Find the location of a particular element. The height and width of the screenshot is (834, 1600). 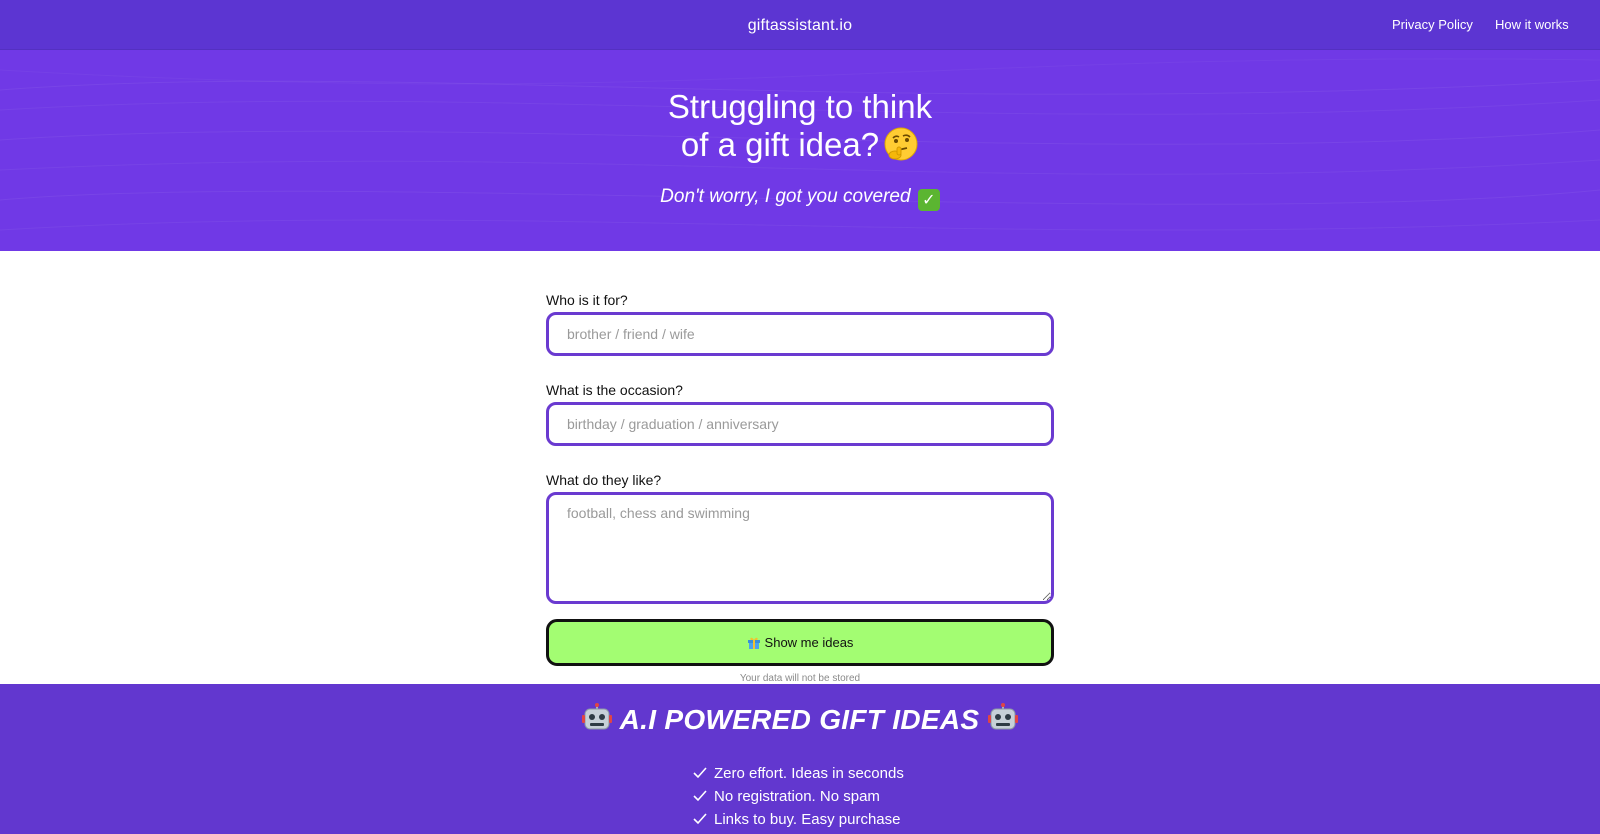

interests-label: What do they like? is located at coordinates (604, 480).